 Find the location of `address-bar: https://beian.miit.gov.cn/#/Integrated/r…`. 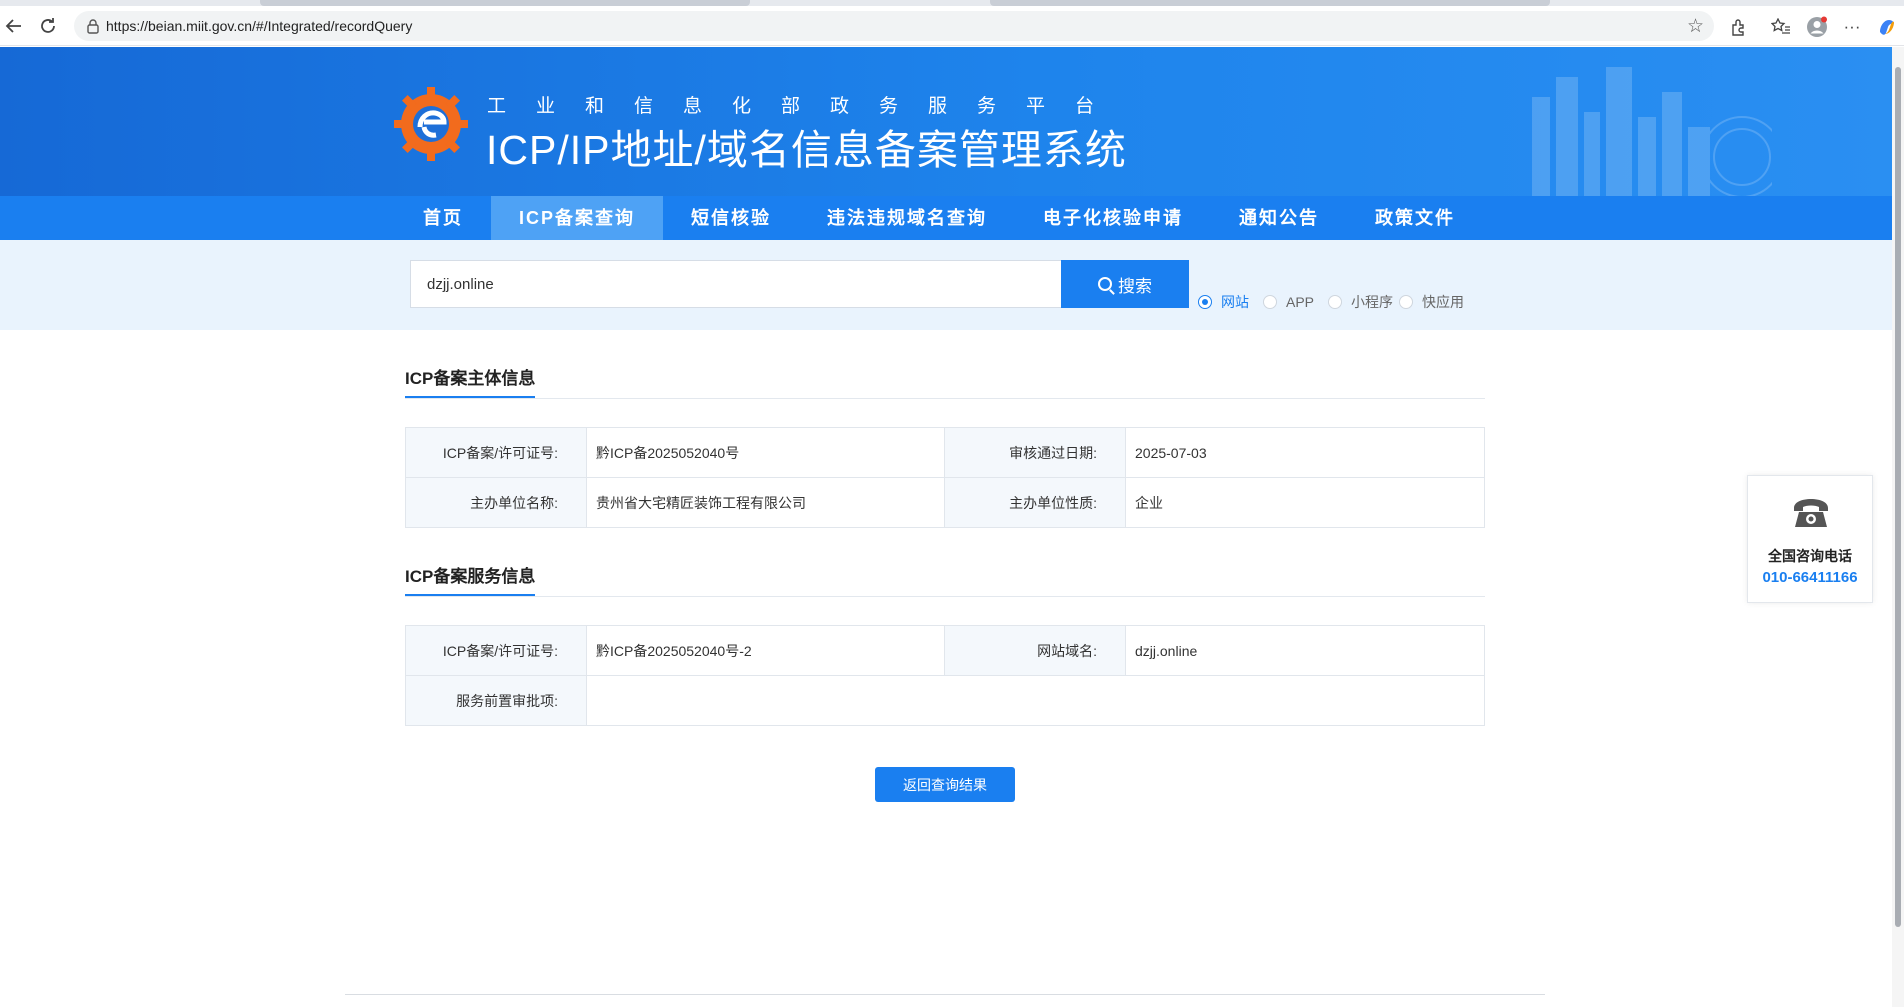

address-bar: https://beian.miit.gov.cn/#/Integrated/r… is located at coordinates (894, 26).